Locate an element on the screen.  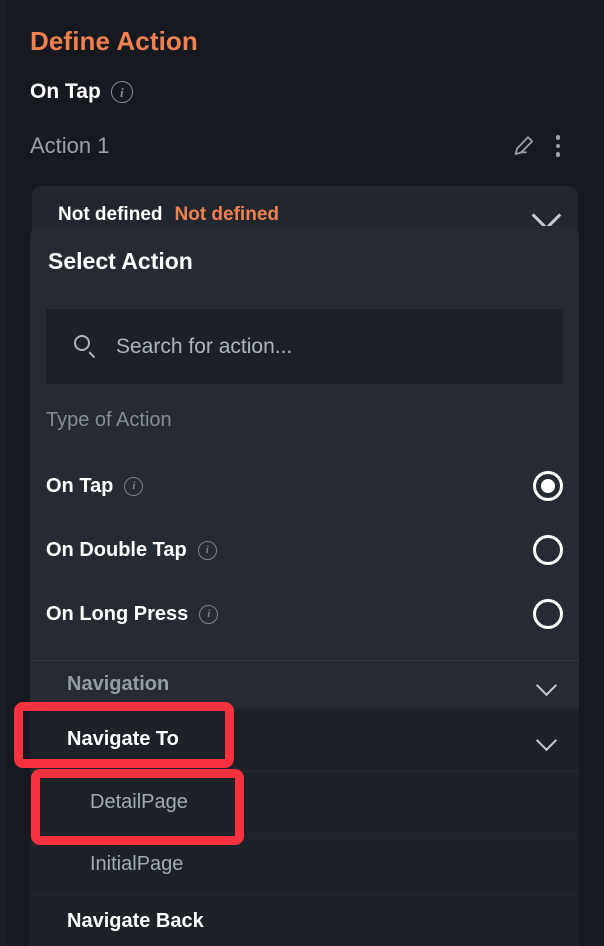
action-more-button is located at coordinates (558, 146).